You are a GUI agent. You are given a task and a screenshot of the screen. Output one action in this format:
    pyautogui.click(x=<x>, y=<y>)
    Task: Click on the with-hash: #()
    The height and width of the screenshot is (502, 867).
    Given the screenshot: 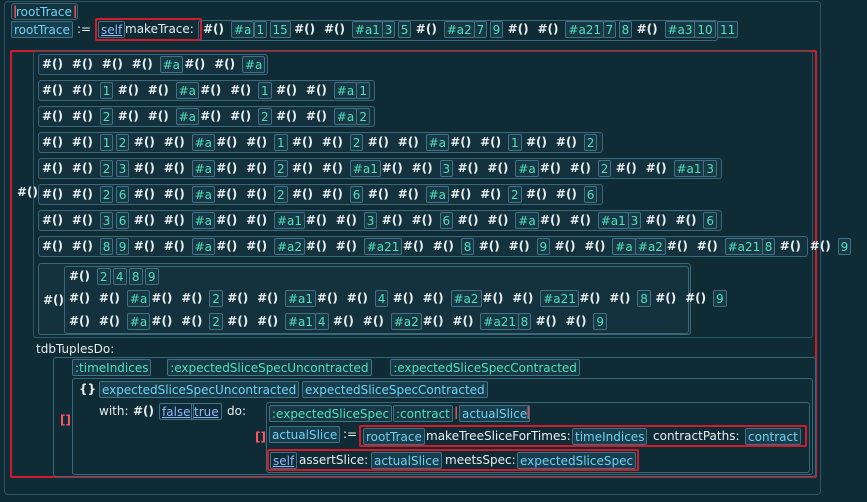 What is the action you would take?
    pyautogui.click(x=143, y=411)
    